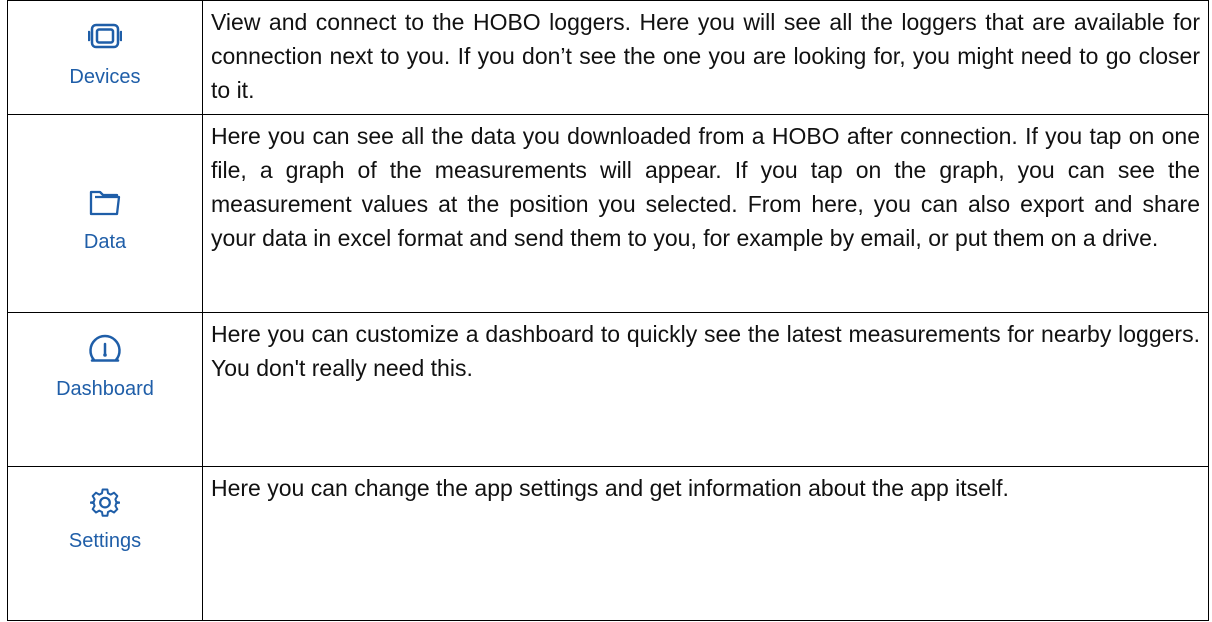 Image resolution: width=1212 pixels, height=622 pixels. Describe the element at coordinates (105, 36) in the screenshot. I see `device-icon` at that location.